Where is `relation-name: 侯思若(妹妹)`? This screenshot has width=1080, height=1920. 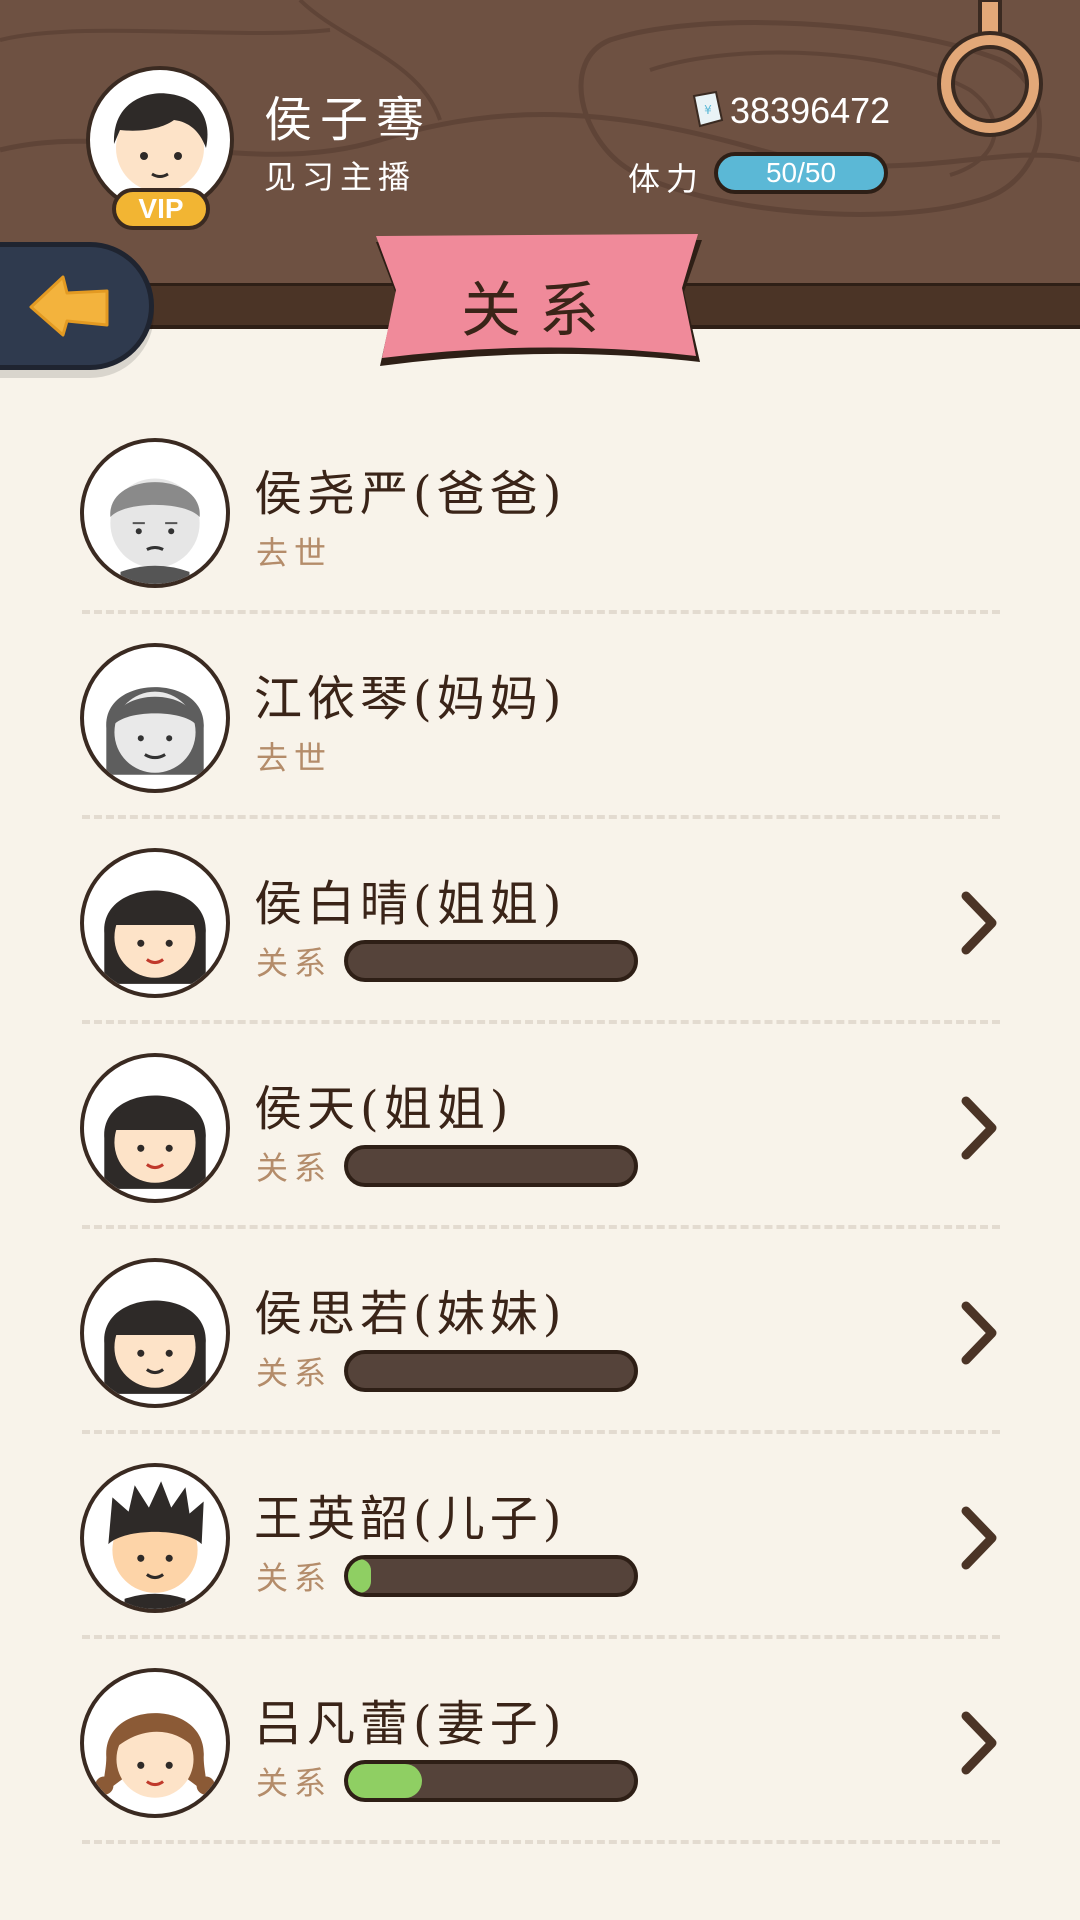
relation-name: 侯思若(妹妹) is located at coordinates (410, 1314).